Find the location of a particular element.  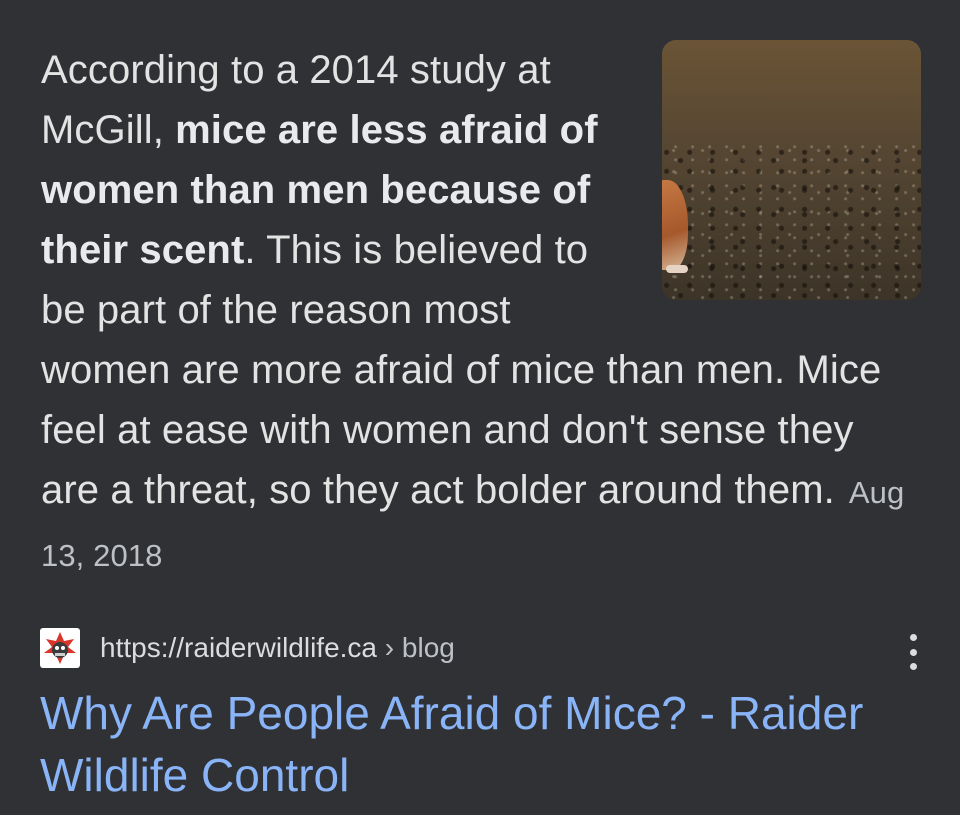

thumbnail-ground is located at coordinates (791, 219).